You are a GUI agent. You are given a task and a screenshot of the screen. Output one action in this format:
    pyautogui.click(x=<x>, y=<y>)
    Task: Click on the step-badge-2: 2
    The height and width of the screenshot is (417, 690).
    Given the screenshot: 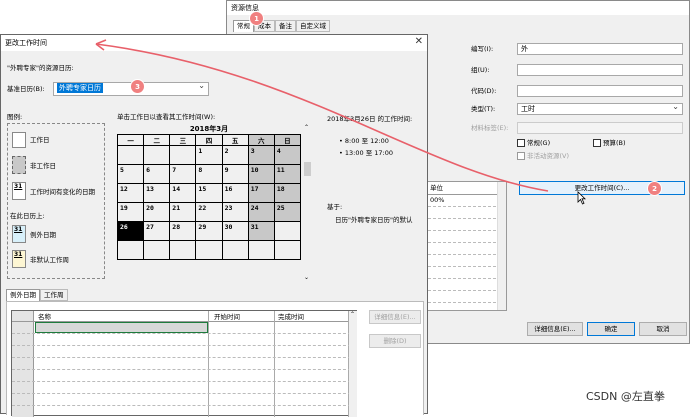 What is the action you would take?
    pyautogui.click(x=654, y=188)
    